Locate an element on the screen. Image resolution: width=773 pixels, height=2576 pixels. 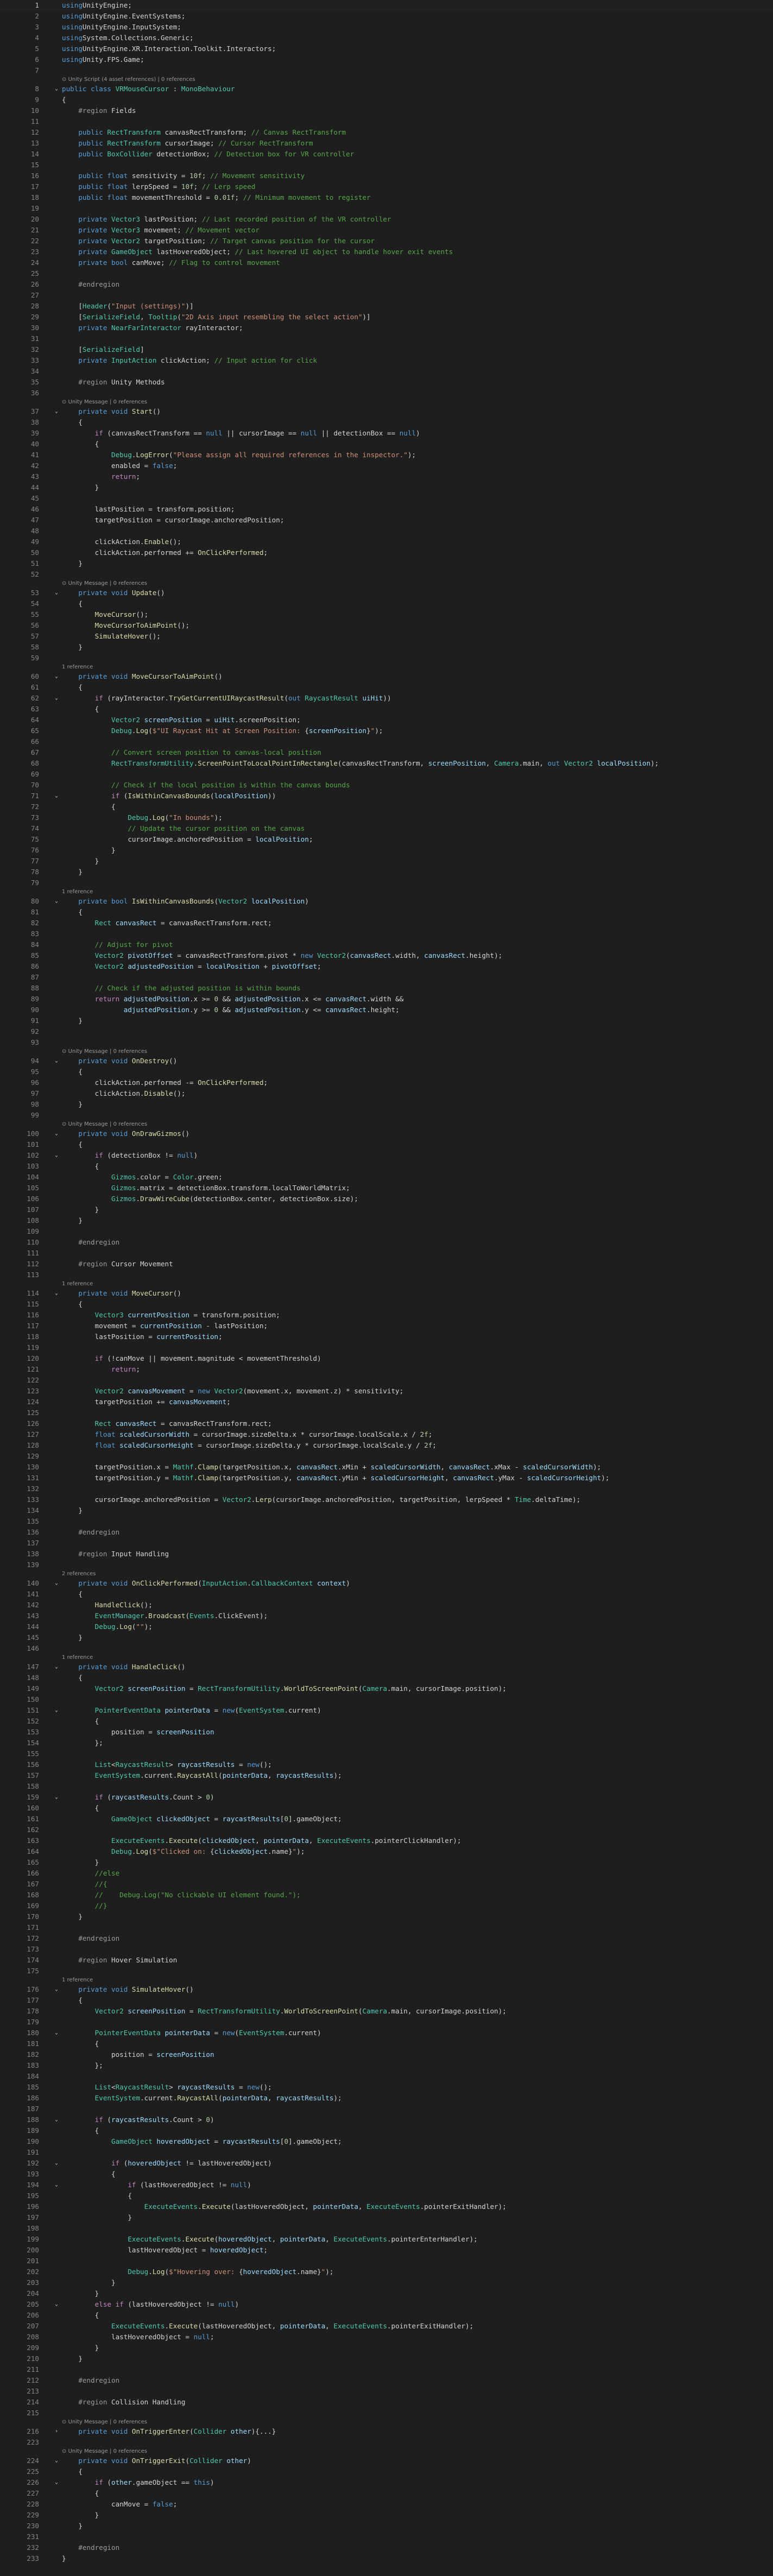
code-line: 184 is located at coordinates (386, 2076).